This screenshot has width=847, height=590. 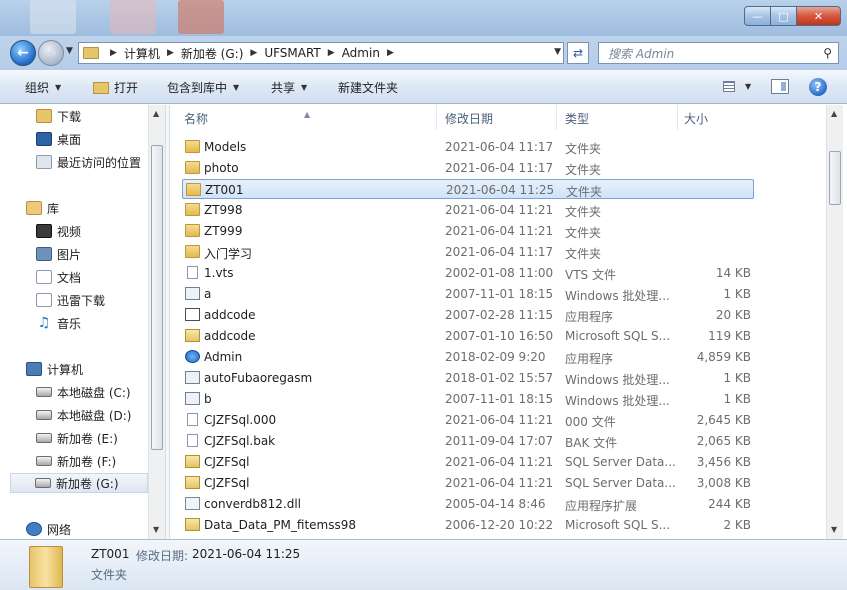 What do you see at coordinates (718, 53) in the screenshot?
I see `search-input: 搜索 Admin ⚲` at bounding box center [718, 53].